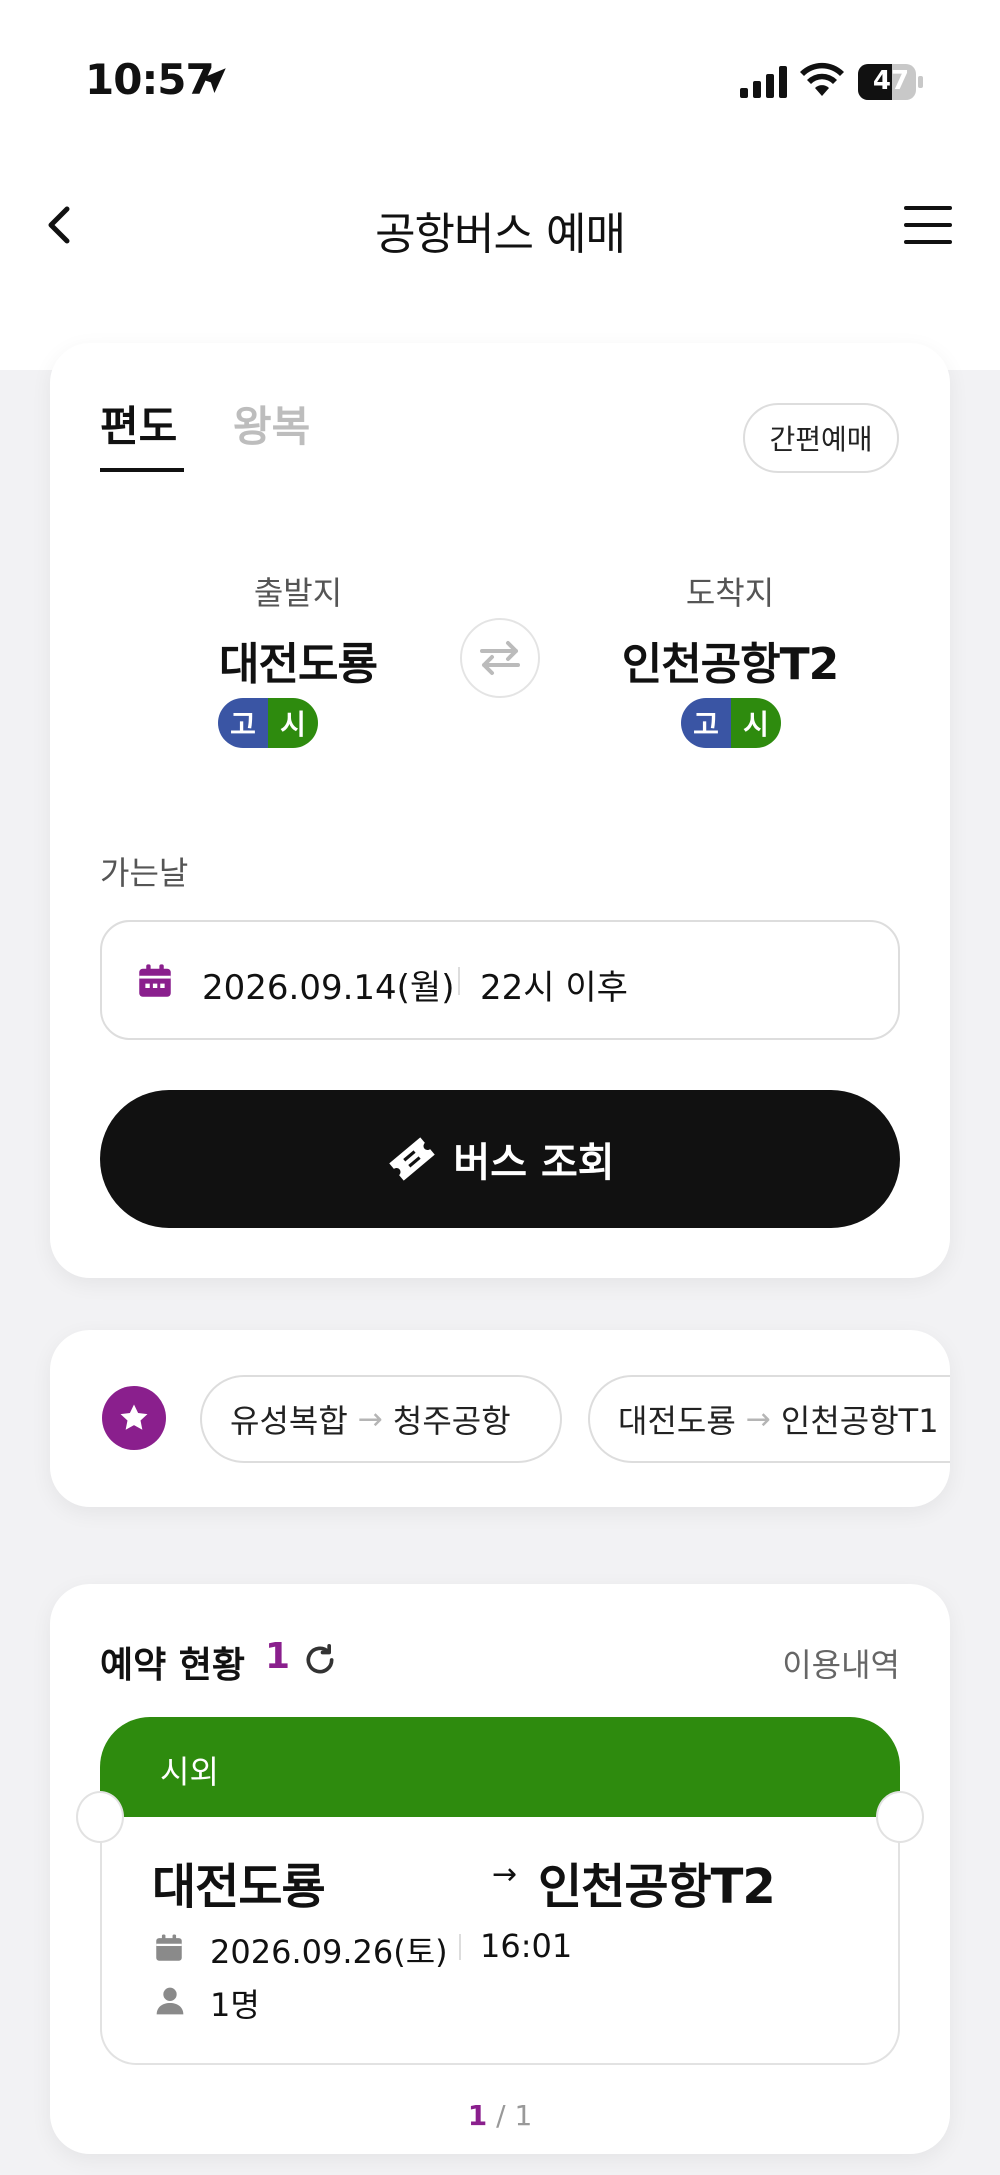  I want to click on ticket-body: 대전도룡 → 인천공항T2 2026.09.26(토) 16:01 1명, so click(500, 1941).